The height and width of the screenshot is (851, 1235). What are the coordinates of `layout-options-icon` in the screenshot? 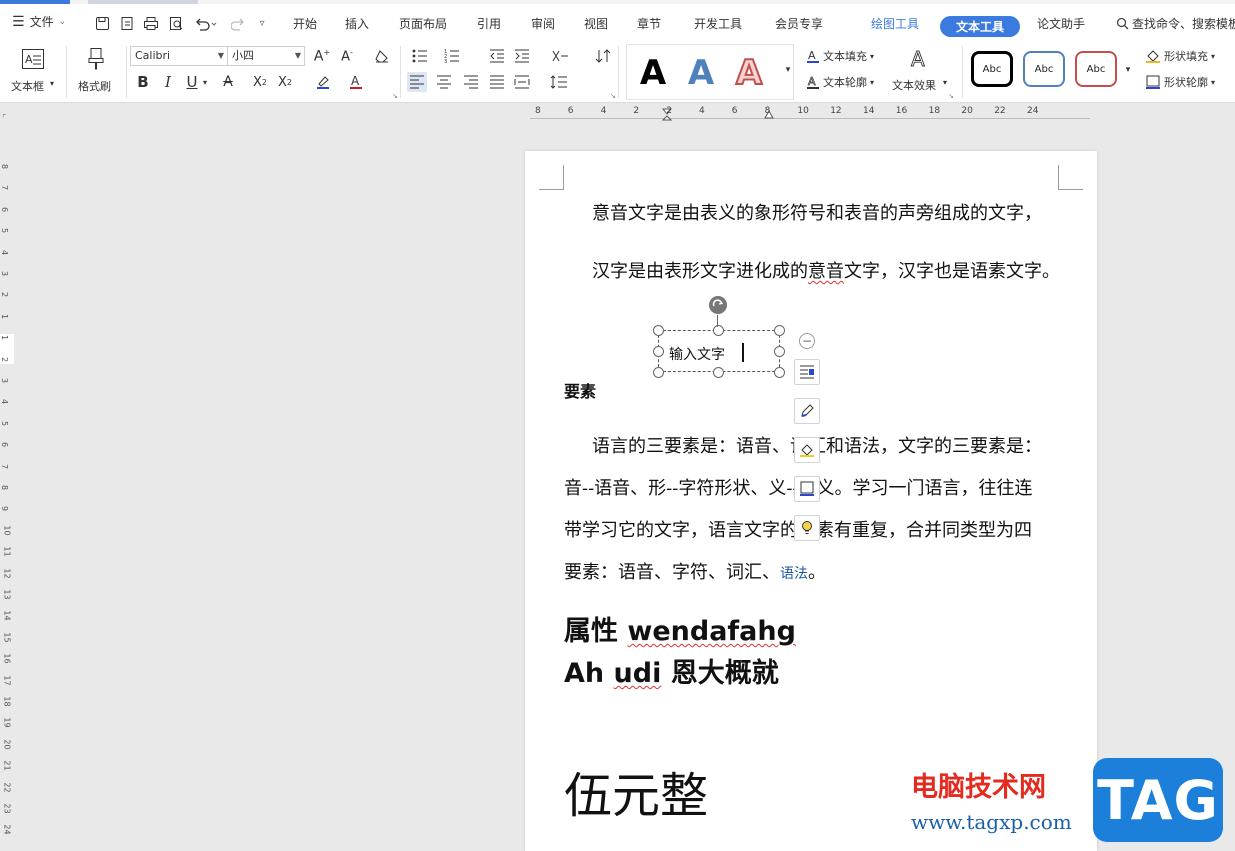 It's located at (807, 372).